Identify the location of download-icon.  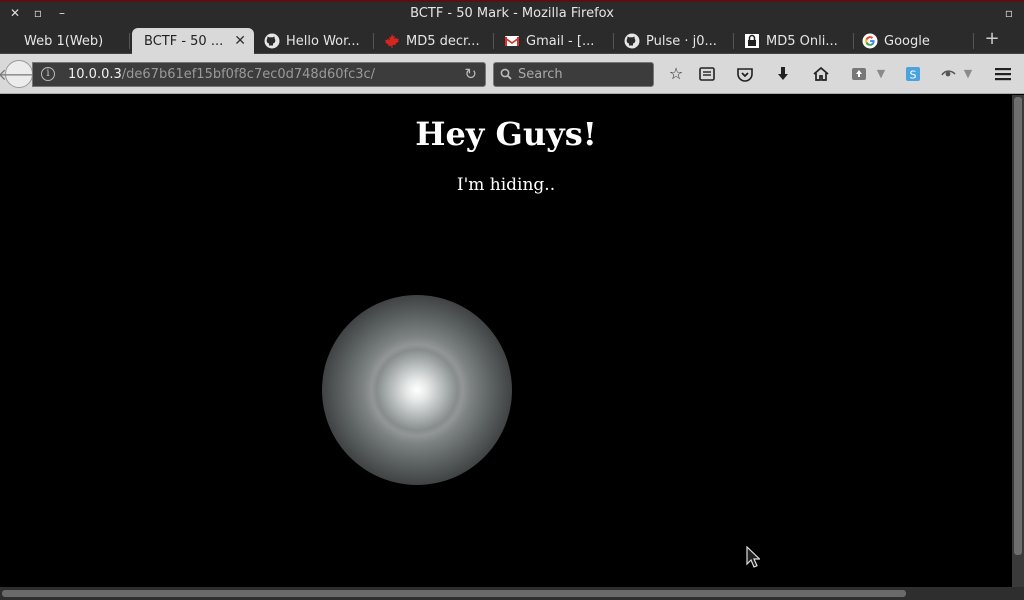
(783, 74).